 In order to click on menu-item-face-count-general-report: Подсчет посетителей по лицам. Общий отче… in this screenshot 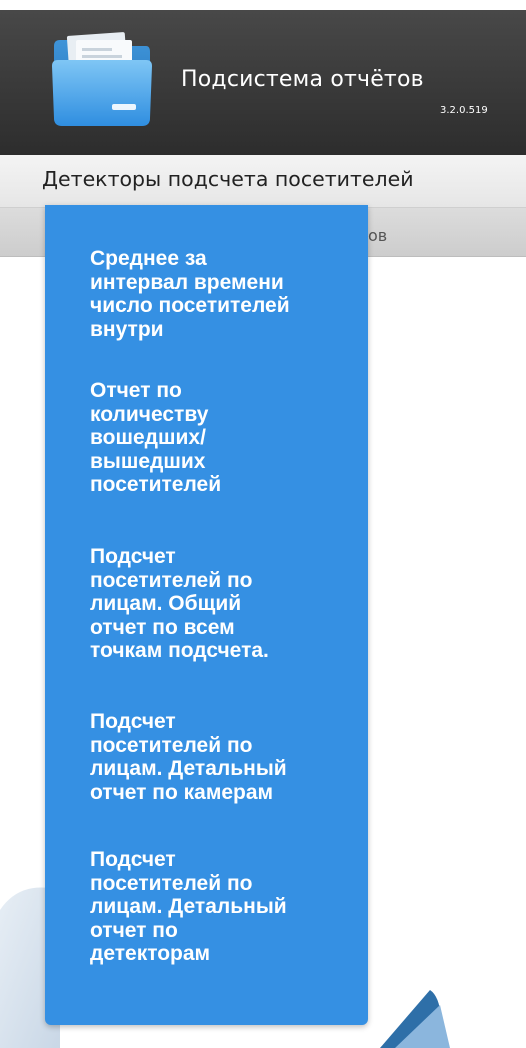, I will do `click(210, 604)`.